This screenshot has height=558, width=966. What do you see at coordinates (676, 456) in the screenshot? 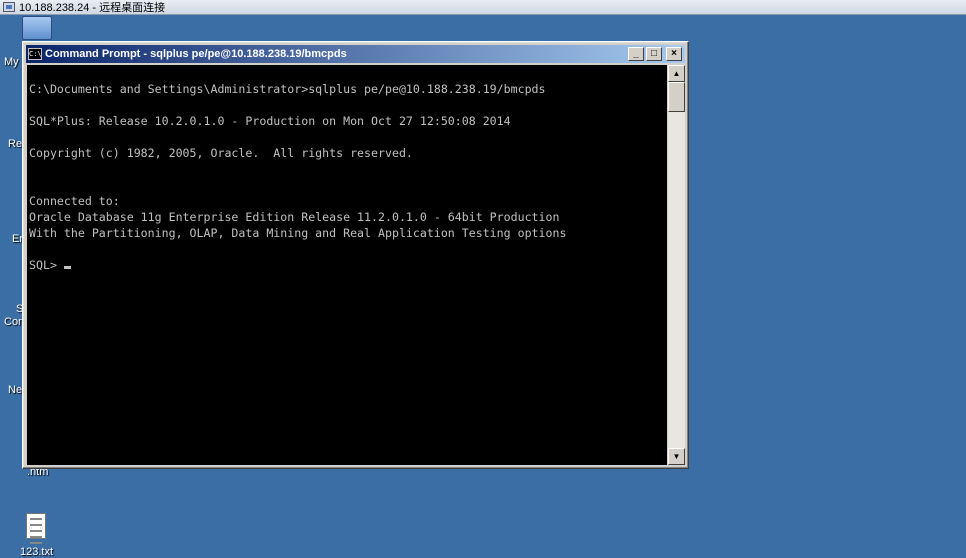
I see `scroll-down-button: ▼` at bounding box center [676, 456].